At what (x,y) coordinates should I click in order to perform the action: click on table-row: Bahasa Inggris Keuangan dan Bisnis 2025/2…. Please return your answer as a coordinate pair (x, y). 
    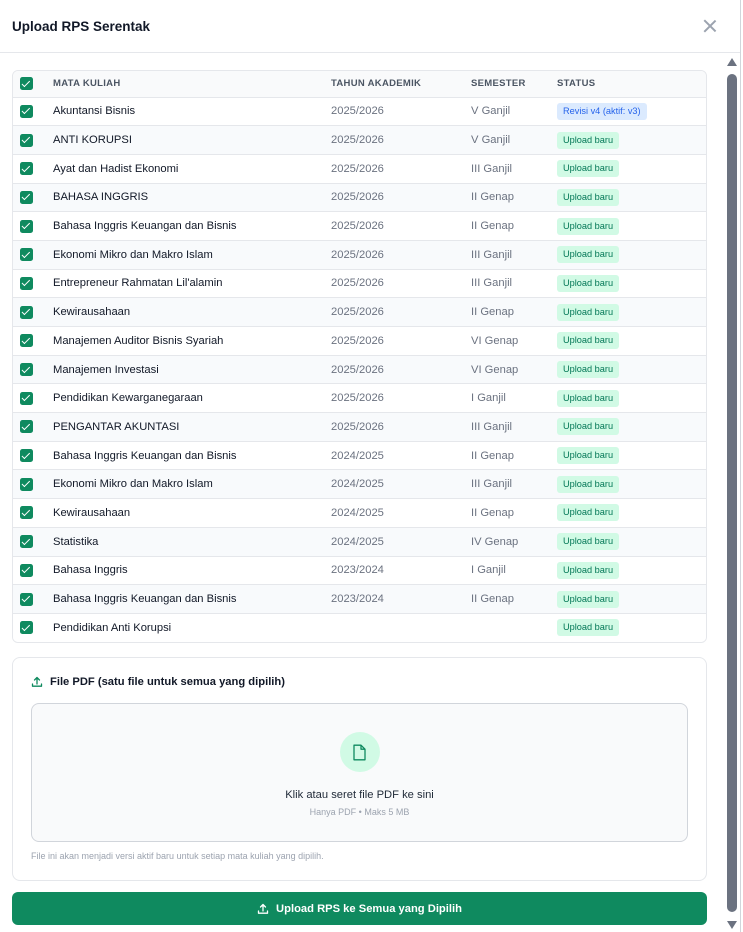
    Looking at the image, I should click on (359, 226).